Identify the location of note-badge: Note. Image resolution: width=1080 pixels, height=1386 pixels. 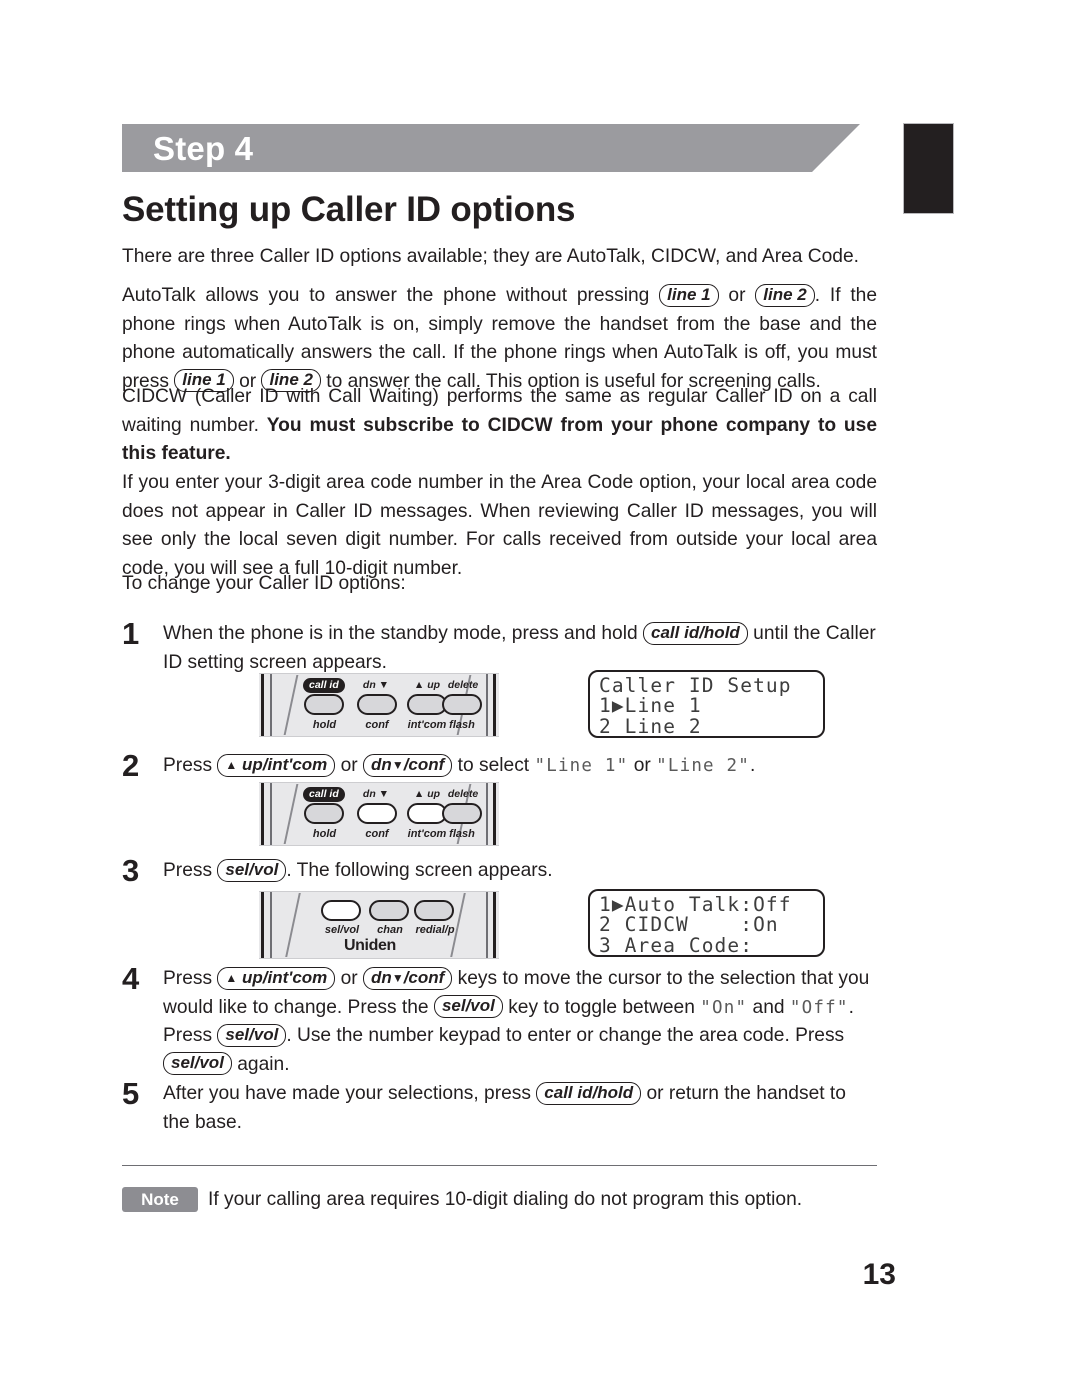
(160, 1199).